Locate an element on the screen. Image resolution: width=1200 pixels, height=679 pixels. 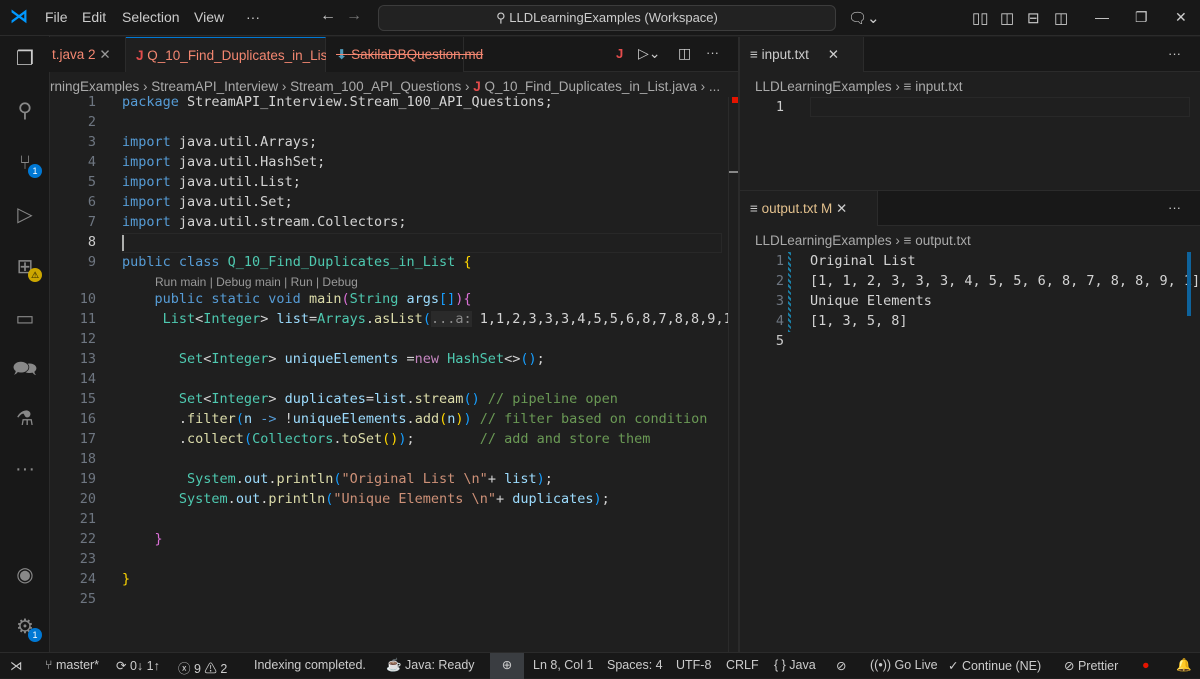
toggle-secondary-sidebar-icon: ◫ is located at coordinates (1061, 18).